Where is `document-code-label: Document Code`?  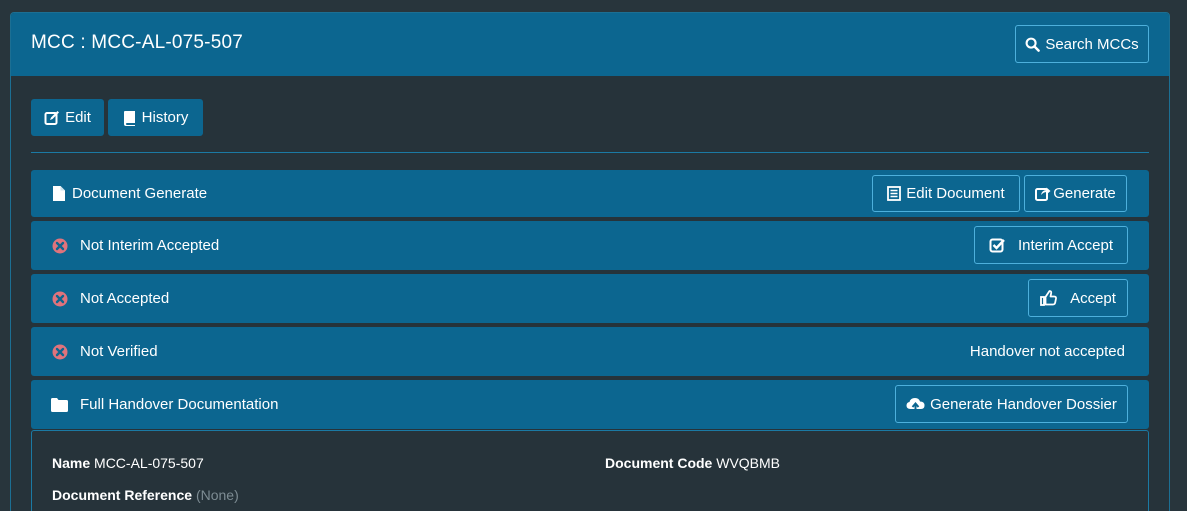
document-code-label: Document Code is located at coordinates (659, 463).